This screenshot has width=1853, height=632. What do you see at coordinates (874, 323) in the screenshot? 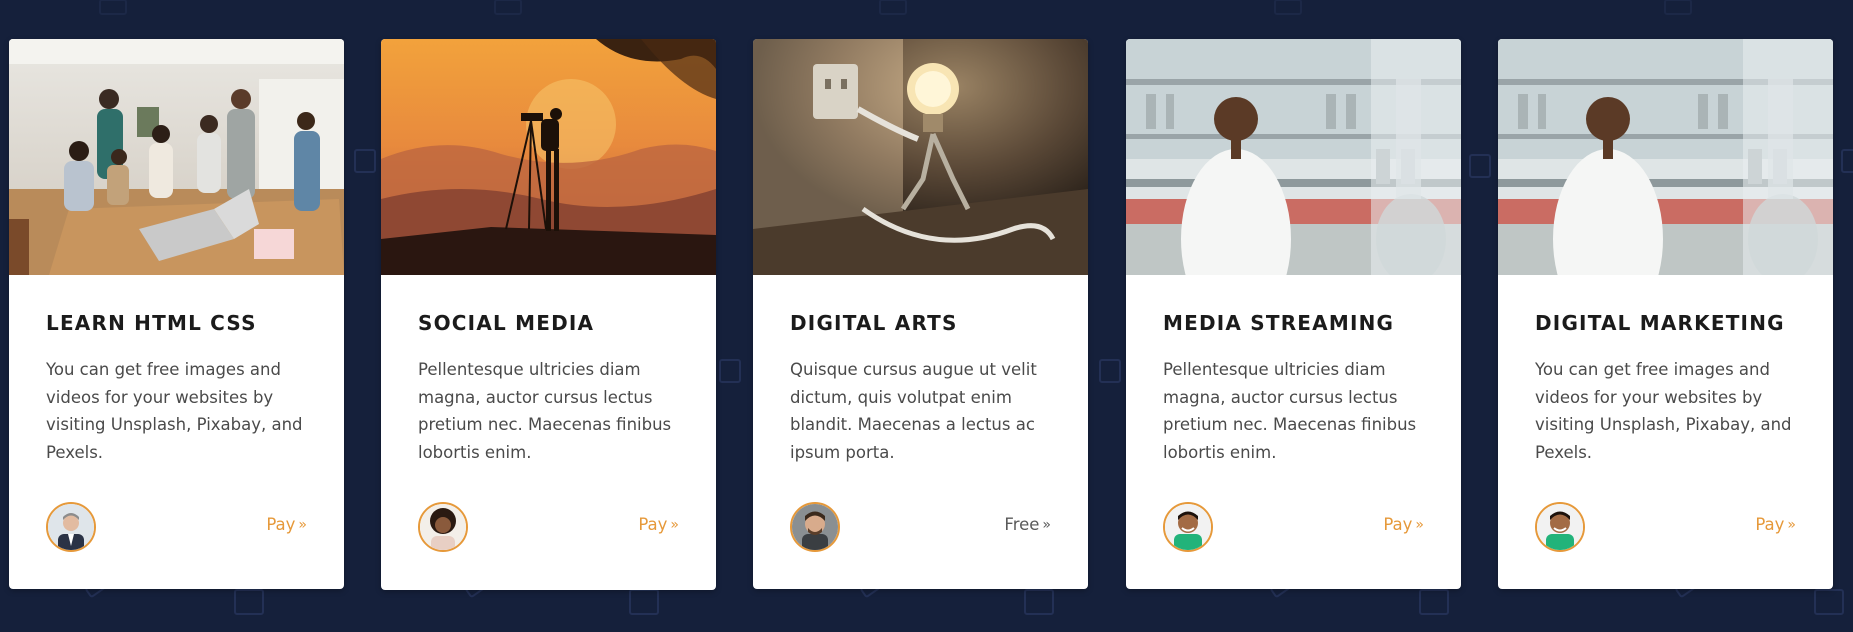
I see `card-title: DIGITAL ARTS` at bounding box center [874, 323].